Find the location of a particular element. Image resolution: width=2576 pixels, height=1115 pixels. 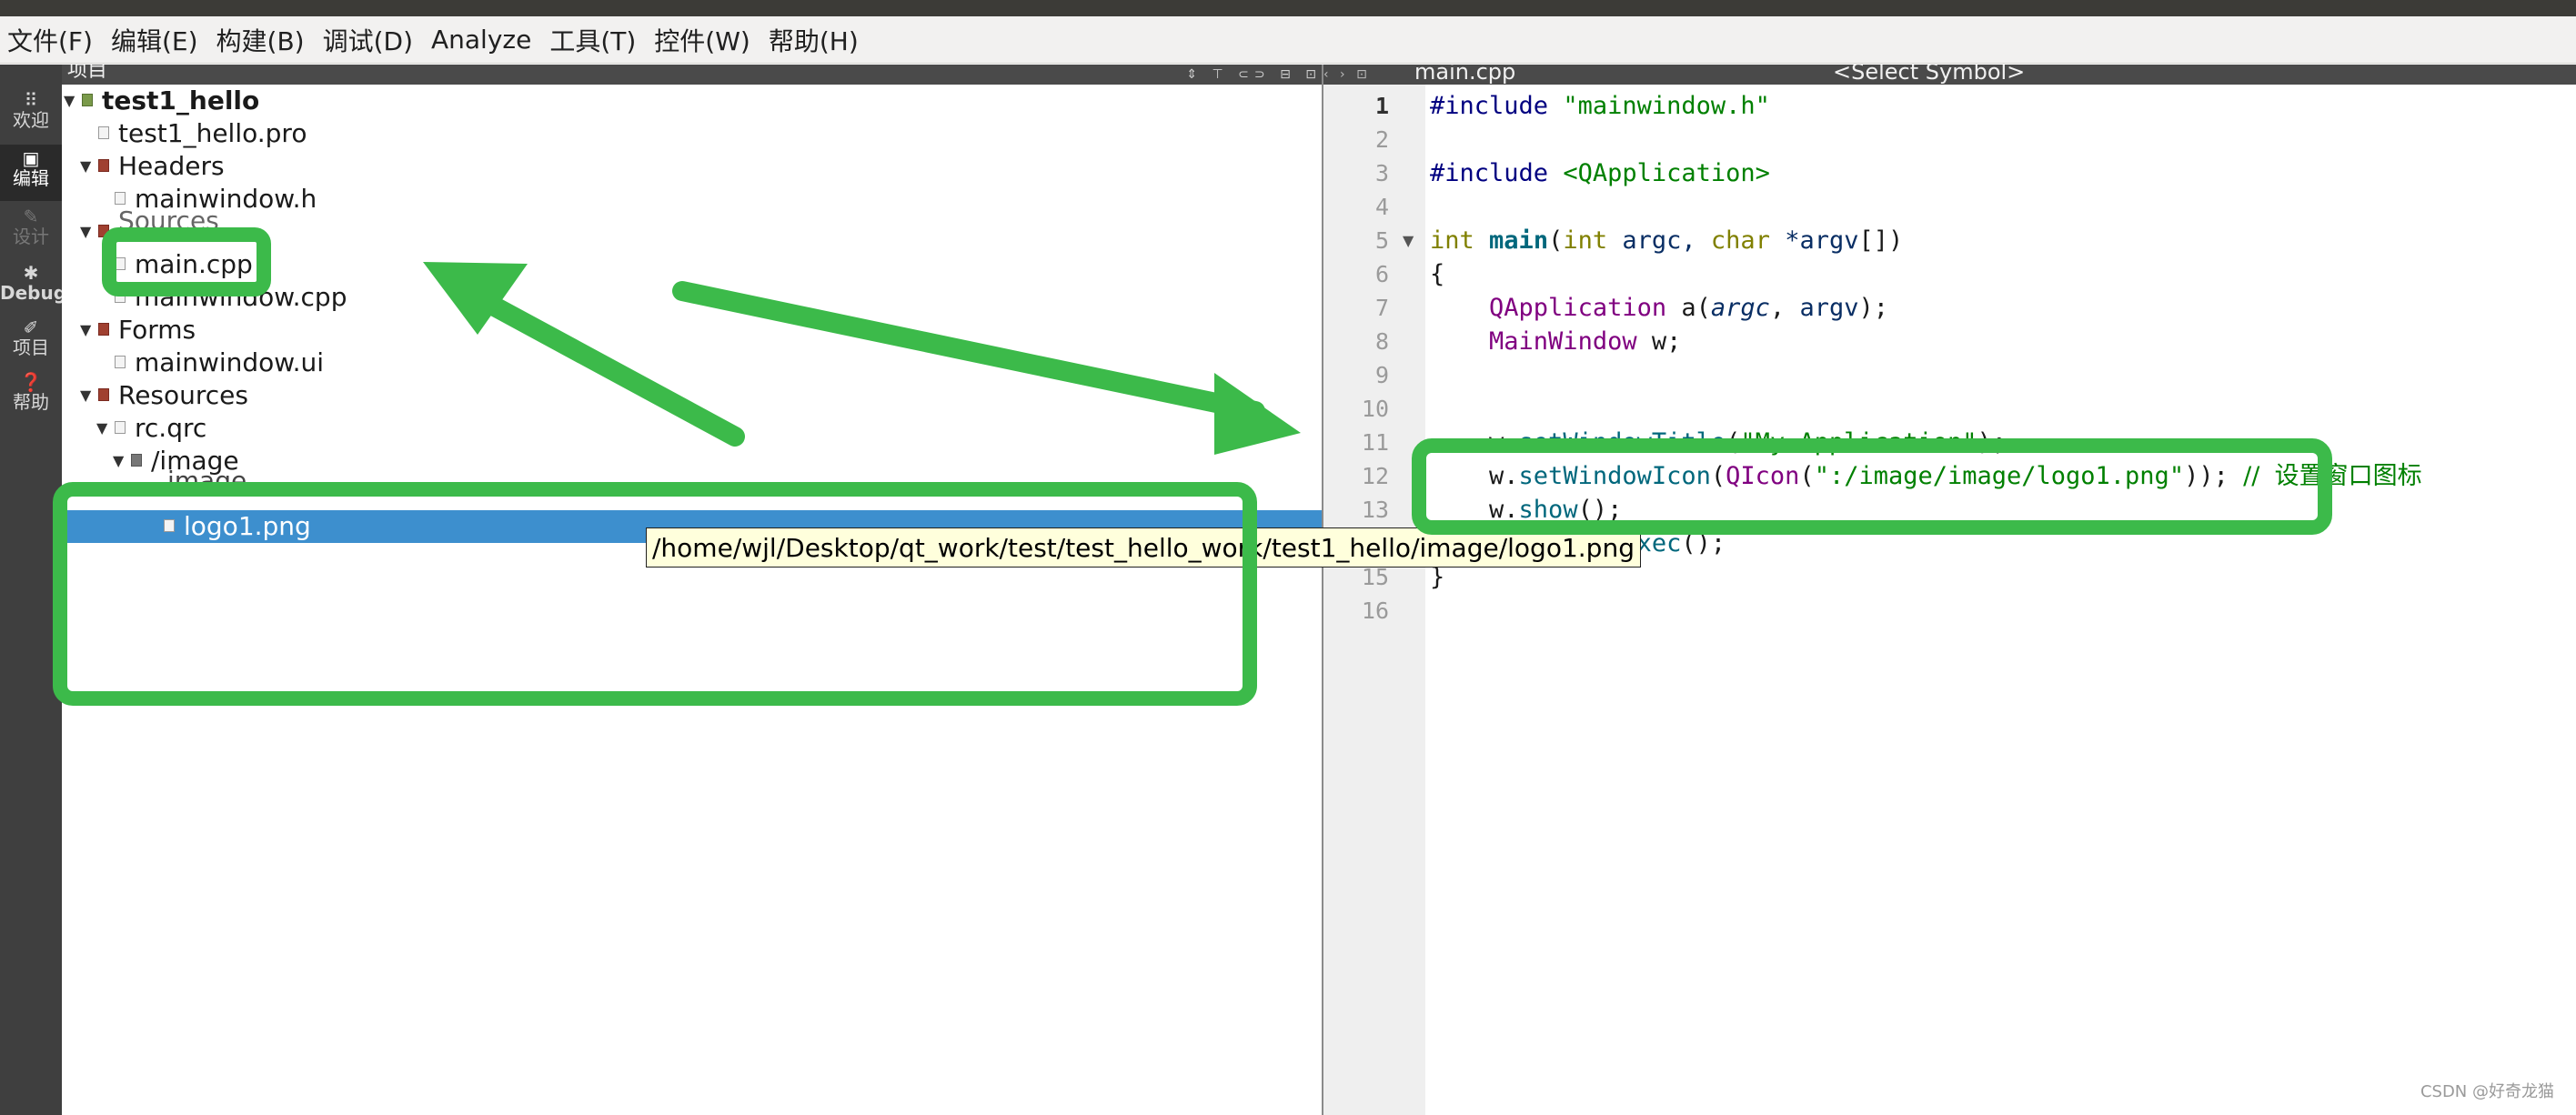

watermark: CSDN @好奇龙猫 is located at coordinates (2487, 1091).